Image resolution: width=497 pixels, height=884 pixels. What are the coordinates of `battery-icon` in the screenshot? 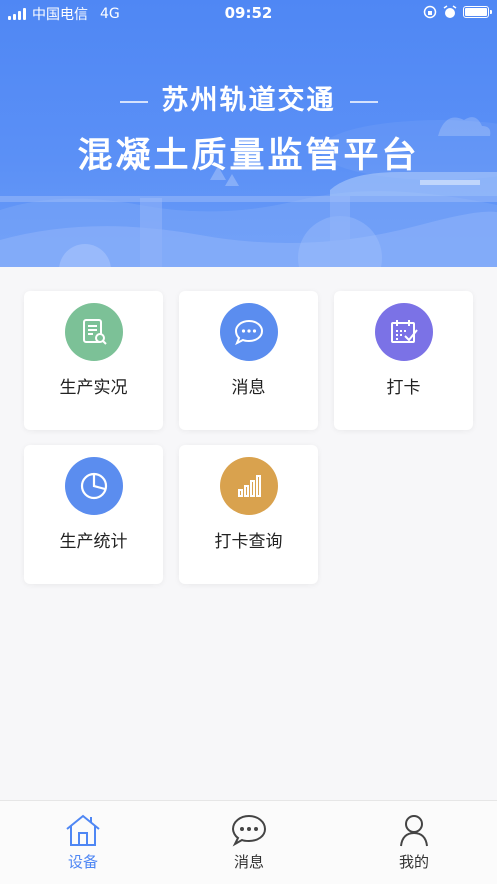 It's located at (477, 12).